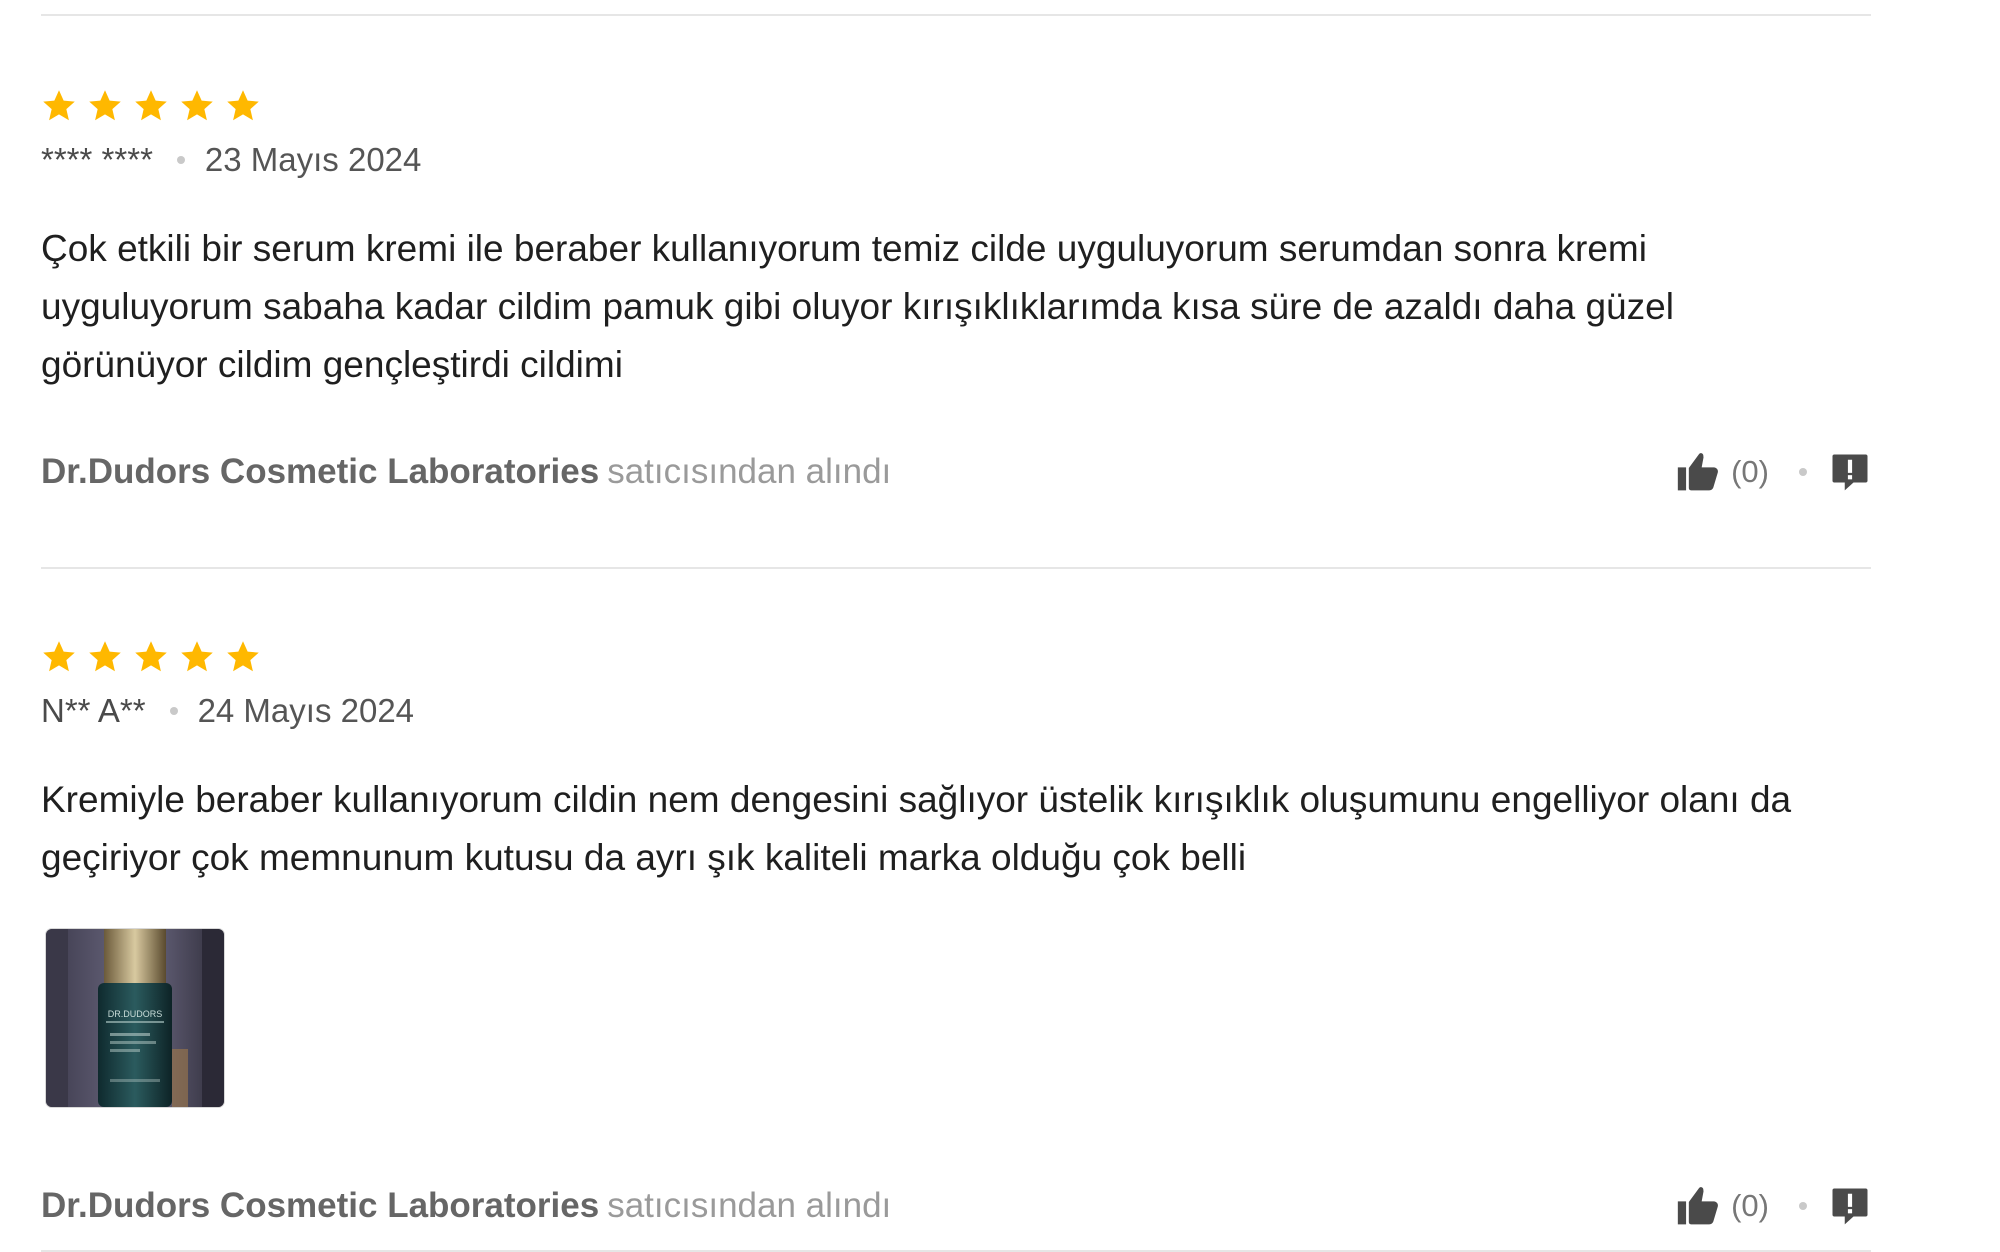 The width and height of the screenshot is (2000, 1252). Describe the element at coordinates (956, 160) in the screenshot. I see `review-meta: **** **** 23 Mayıs 2024` at that location.